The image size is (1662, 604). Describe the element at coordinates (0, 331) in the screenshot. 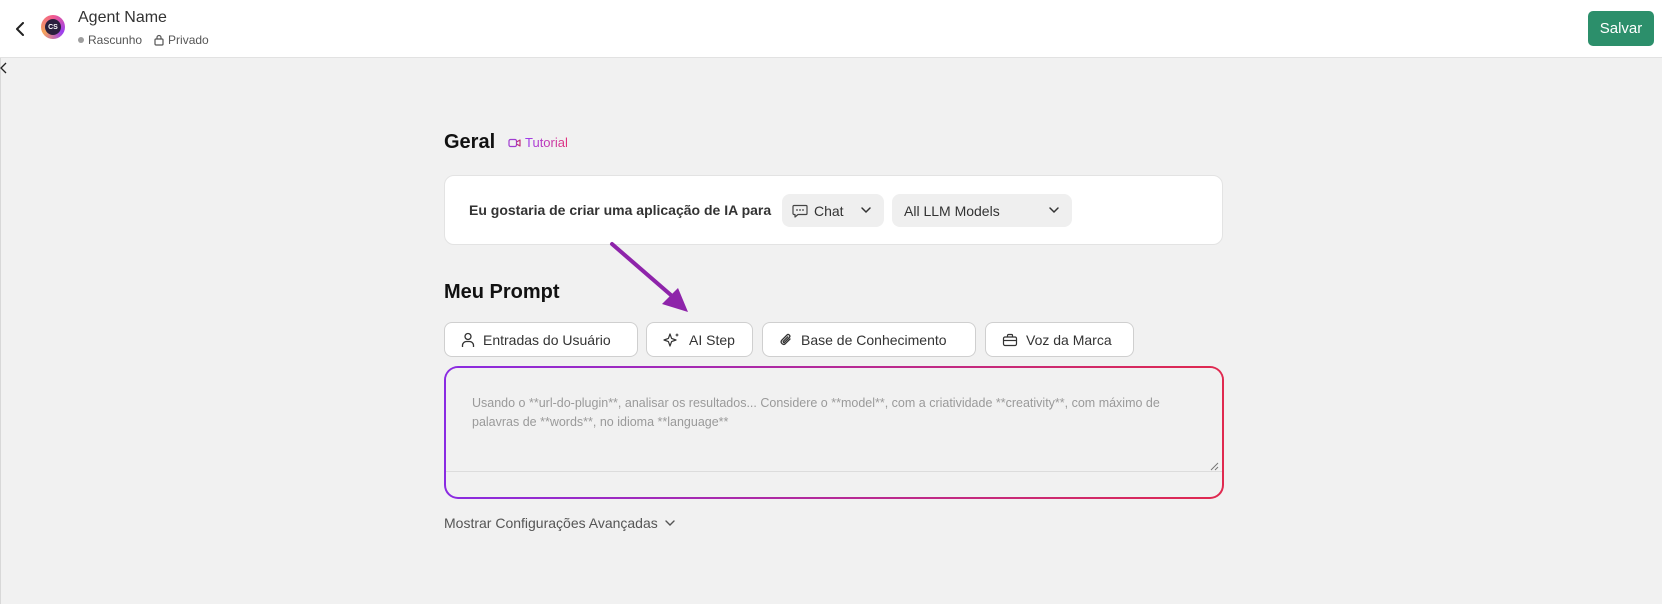

I see `side-divider` at that location.